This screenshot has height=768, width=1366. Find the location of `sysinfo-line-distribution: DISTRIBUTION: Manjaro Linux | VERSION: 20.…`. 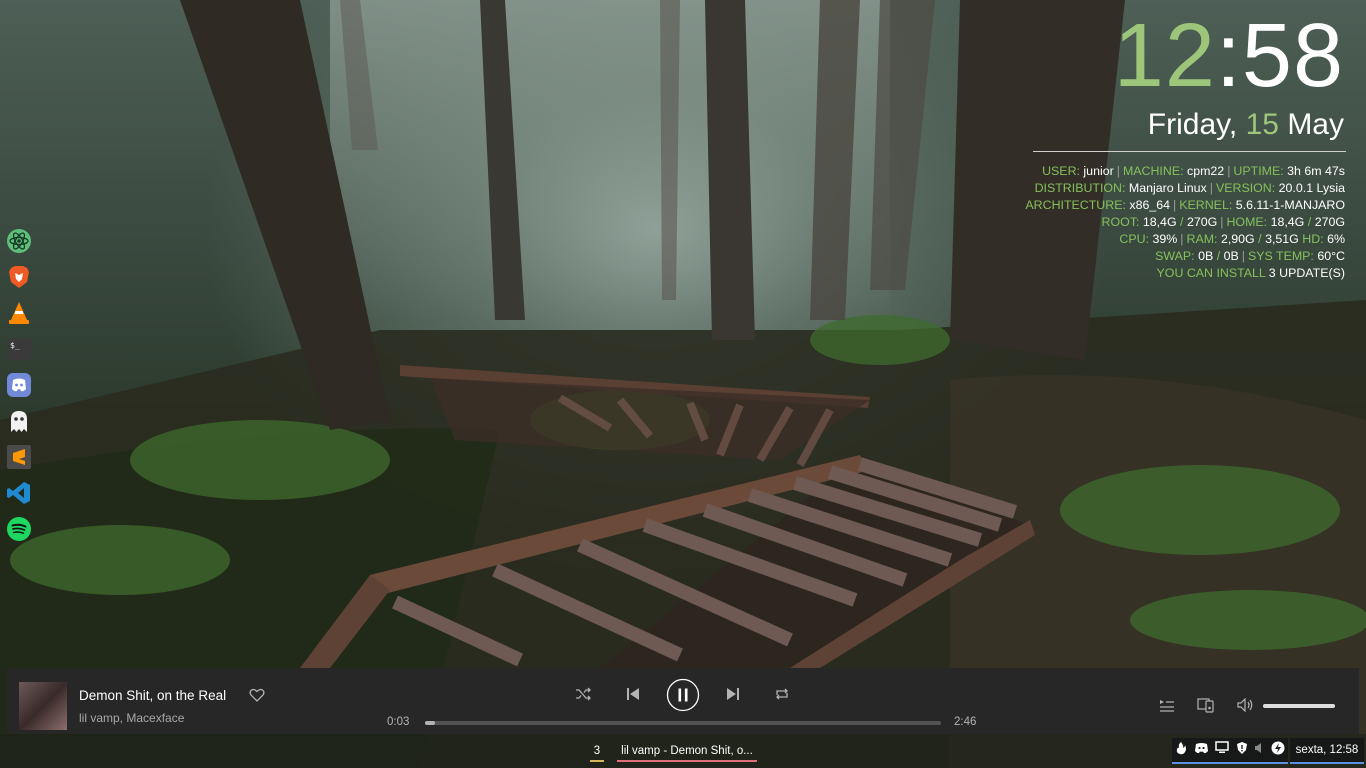

sysinfo-line-distribution: DISTRIBUTION: Manjaro Linux | VERSION: 20.… is located at coordinates (1185, 188).